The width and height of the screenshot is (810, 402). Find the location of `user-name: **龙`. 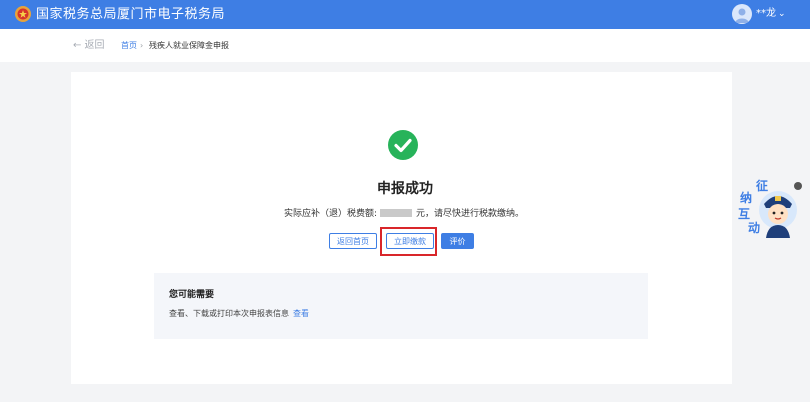

user-name: **龙 is located at coordinates (766, 14).